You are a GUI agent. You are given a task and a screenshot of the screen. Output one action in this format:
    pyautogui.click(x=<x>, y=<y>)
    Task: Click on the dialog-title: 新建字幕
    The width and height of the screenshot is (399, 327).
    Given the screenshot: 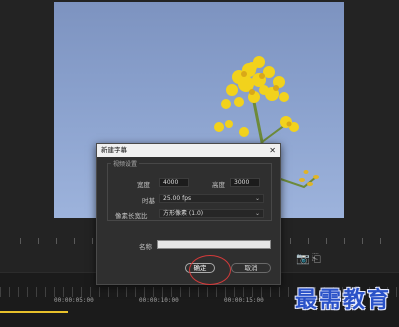 What is the action you would take?
    pyautogui.click(x=188, y=150)
    